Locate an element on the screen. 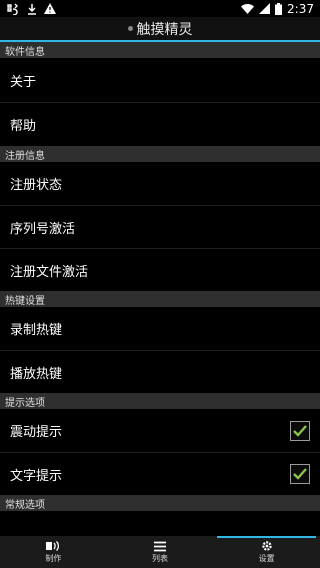 This screenshot has height=568, width=320. nav-tab-make: 制作 is located at coordinates (53, 552).